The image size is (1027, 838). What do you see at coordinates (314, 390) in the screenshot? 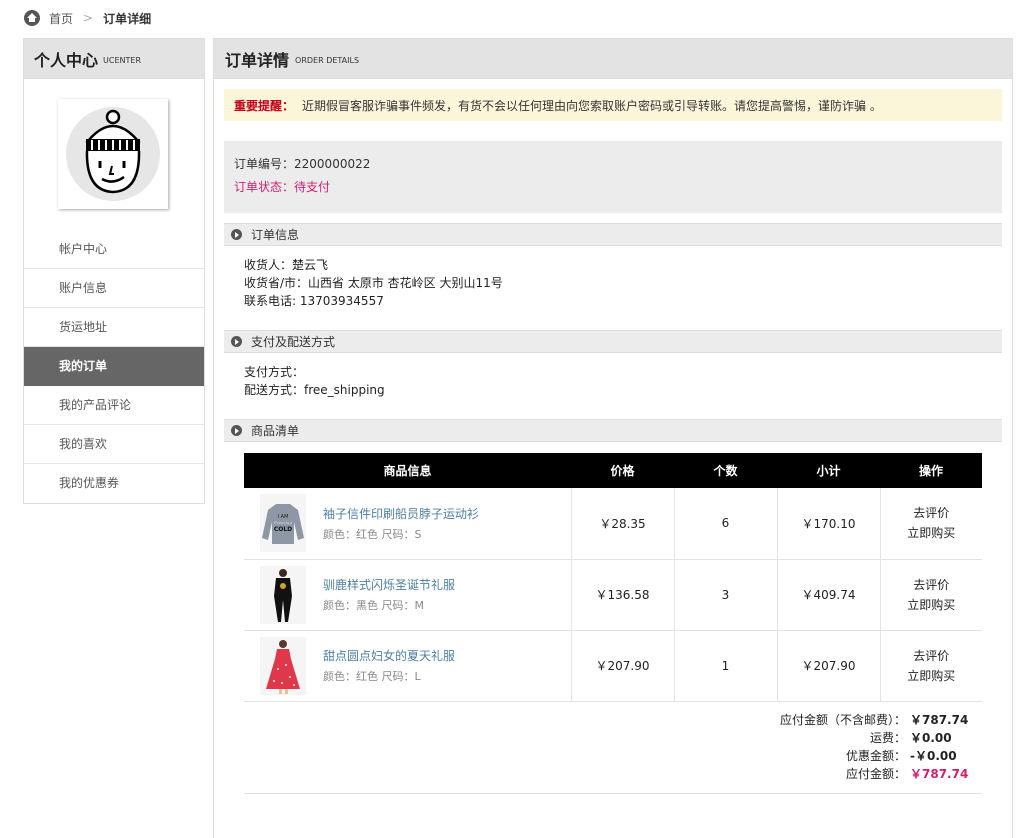
I see `shipping-method: 配送方式：free_shipping` at bounding box center [314, 390].